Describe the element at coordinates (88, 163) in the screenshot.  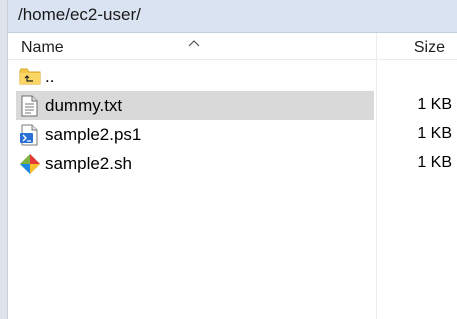
I see `file-name: sample2.sh` at that location.